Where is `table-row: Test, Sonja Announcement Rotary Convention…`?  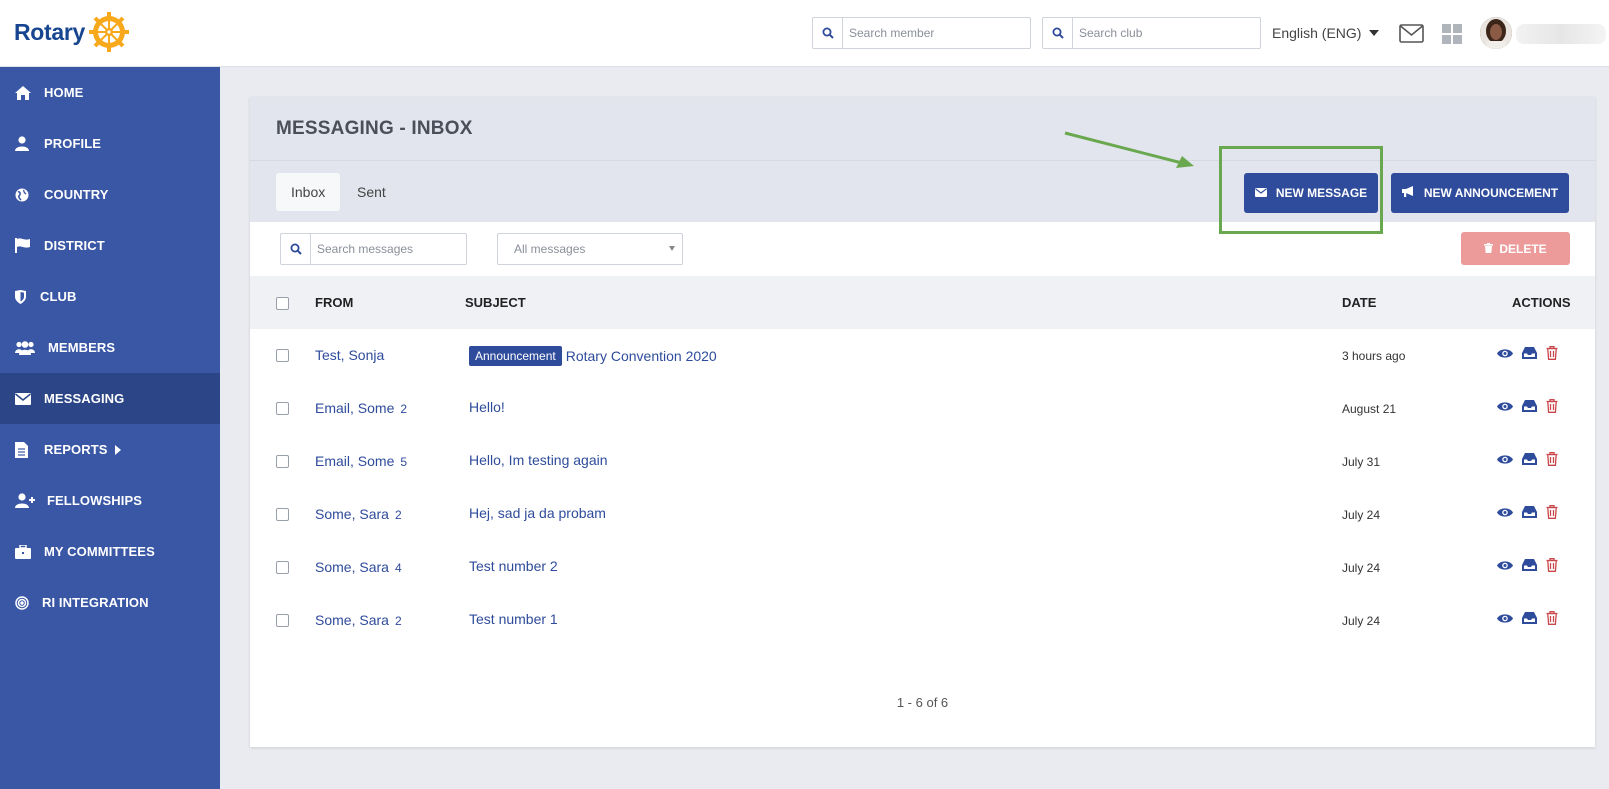
table-row: Test, Sonja Announcement Rotary Convention… is located at coordinates (922, 355).